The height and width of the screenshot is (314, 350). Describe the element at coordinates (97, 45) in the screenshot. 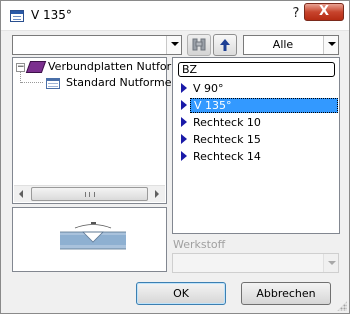

I see `path-combo` at that location.